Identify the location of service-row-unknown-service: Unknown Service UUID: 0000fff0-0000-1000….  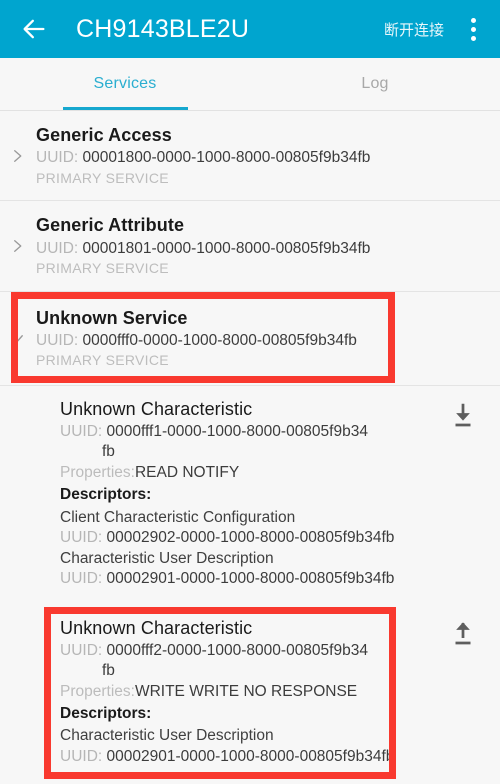
(250, 338).